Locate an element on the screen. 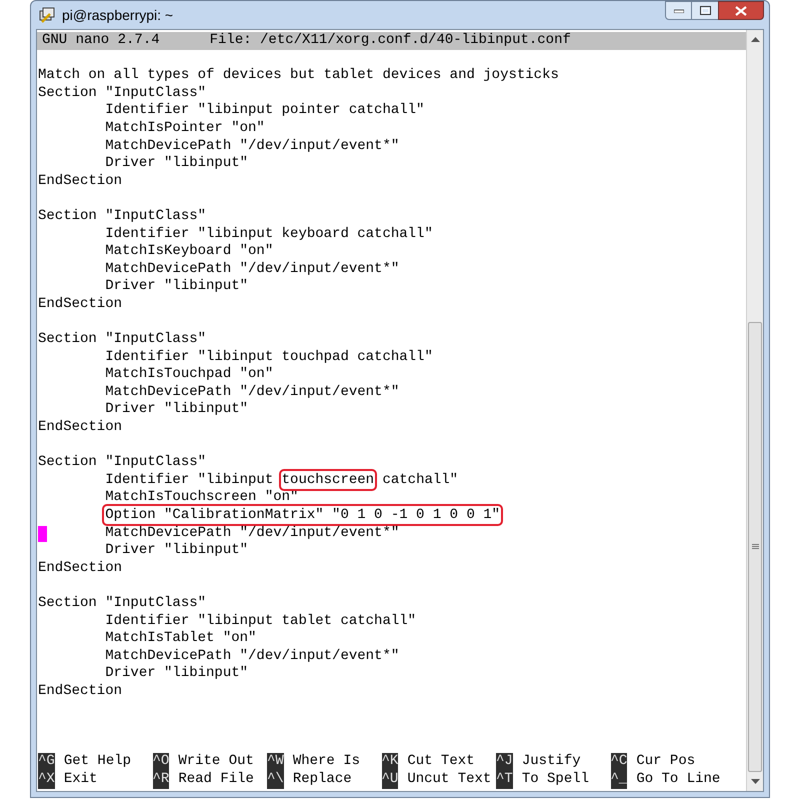  shortcut-label: Read File is located at coordinates (216, 779).